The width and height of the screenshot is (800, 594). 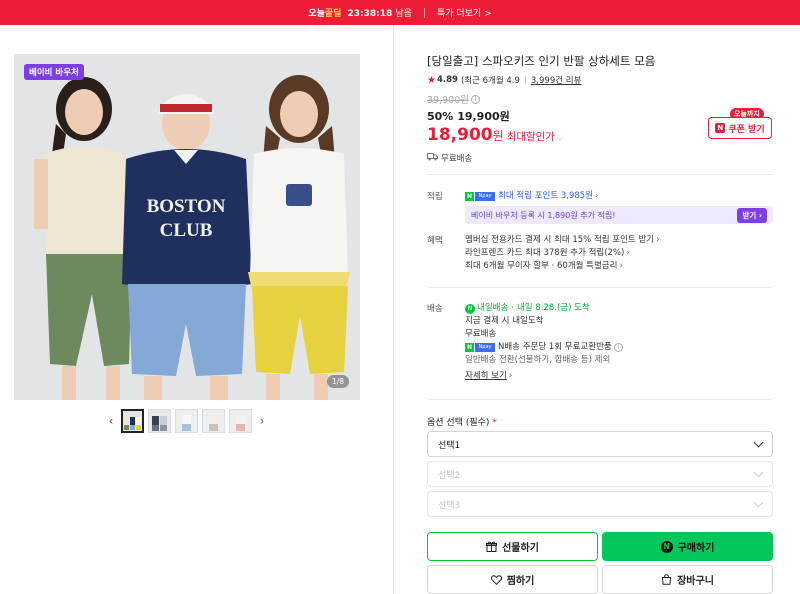 I want to click on tomorrow-date: 내일 8.28.(금) 도착, so click(x=553, y=308).